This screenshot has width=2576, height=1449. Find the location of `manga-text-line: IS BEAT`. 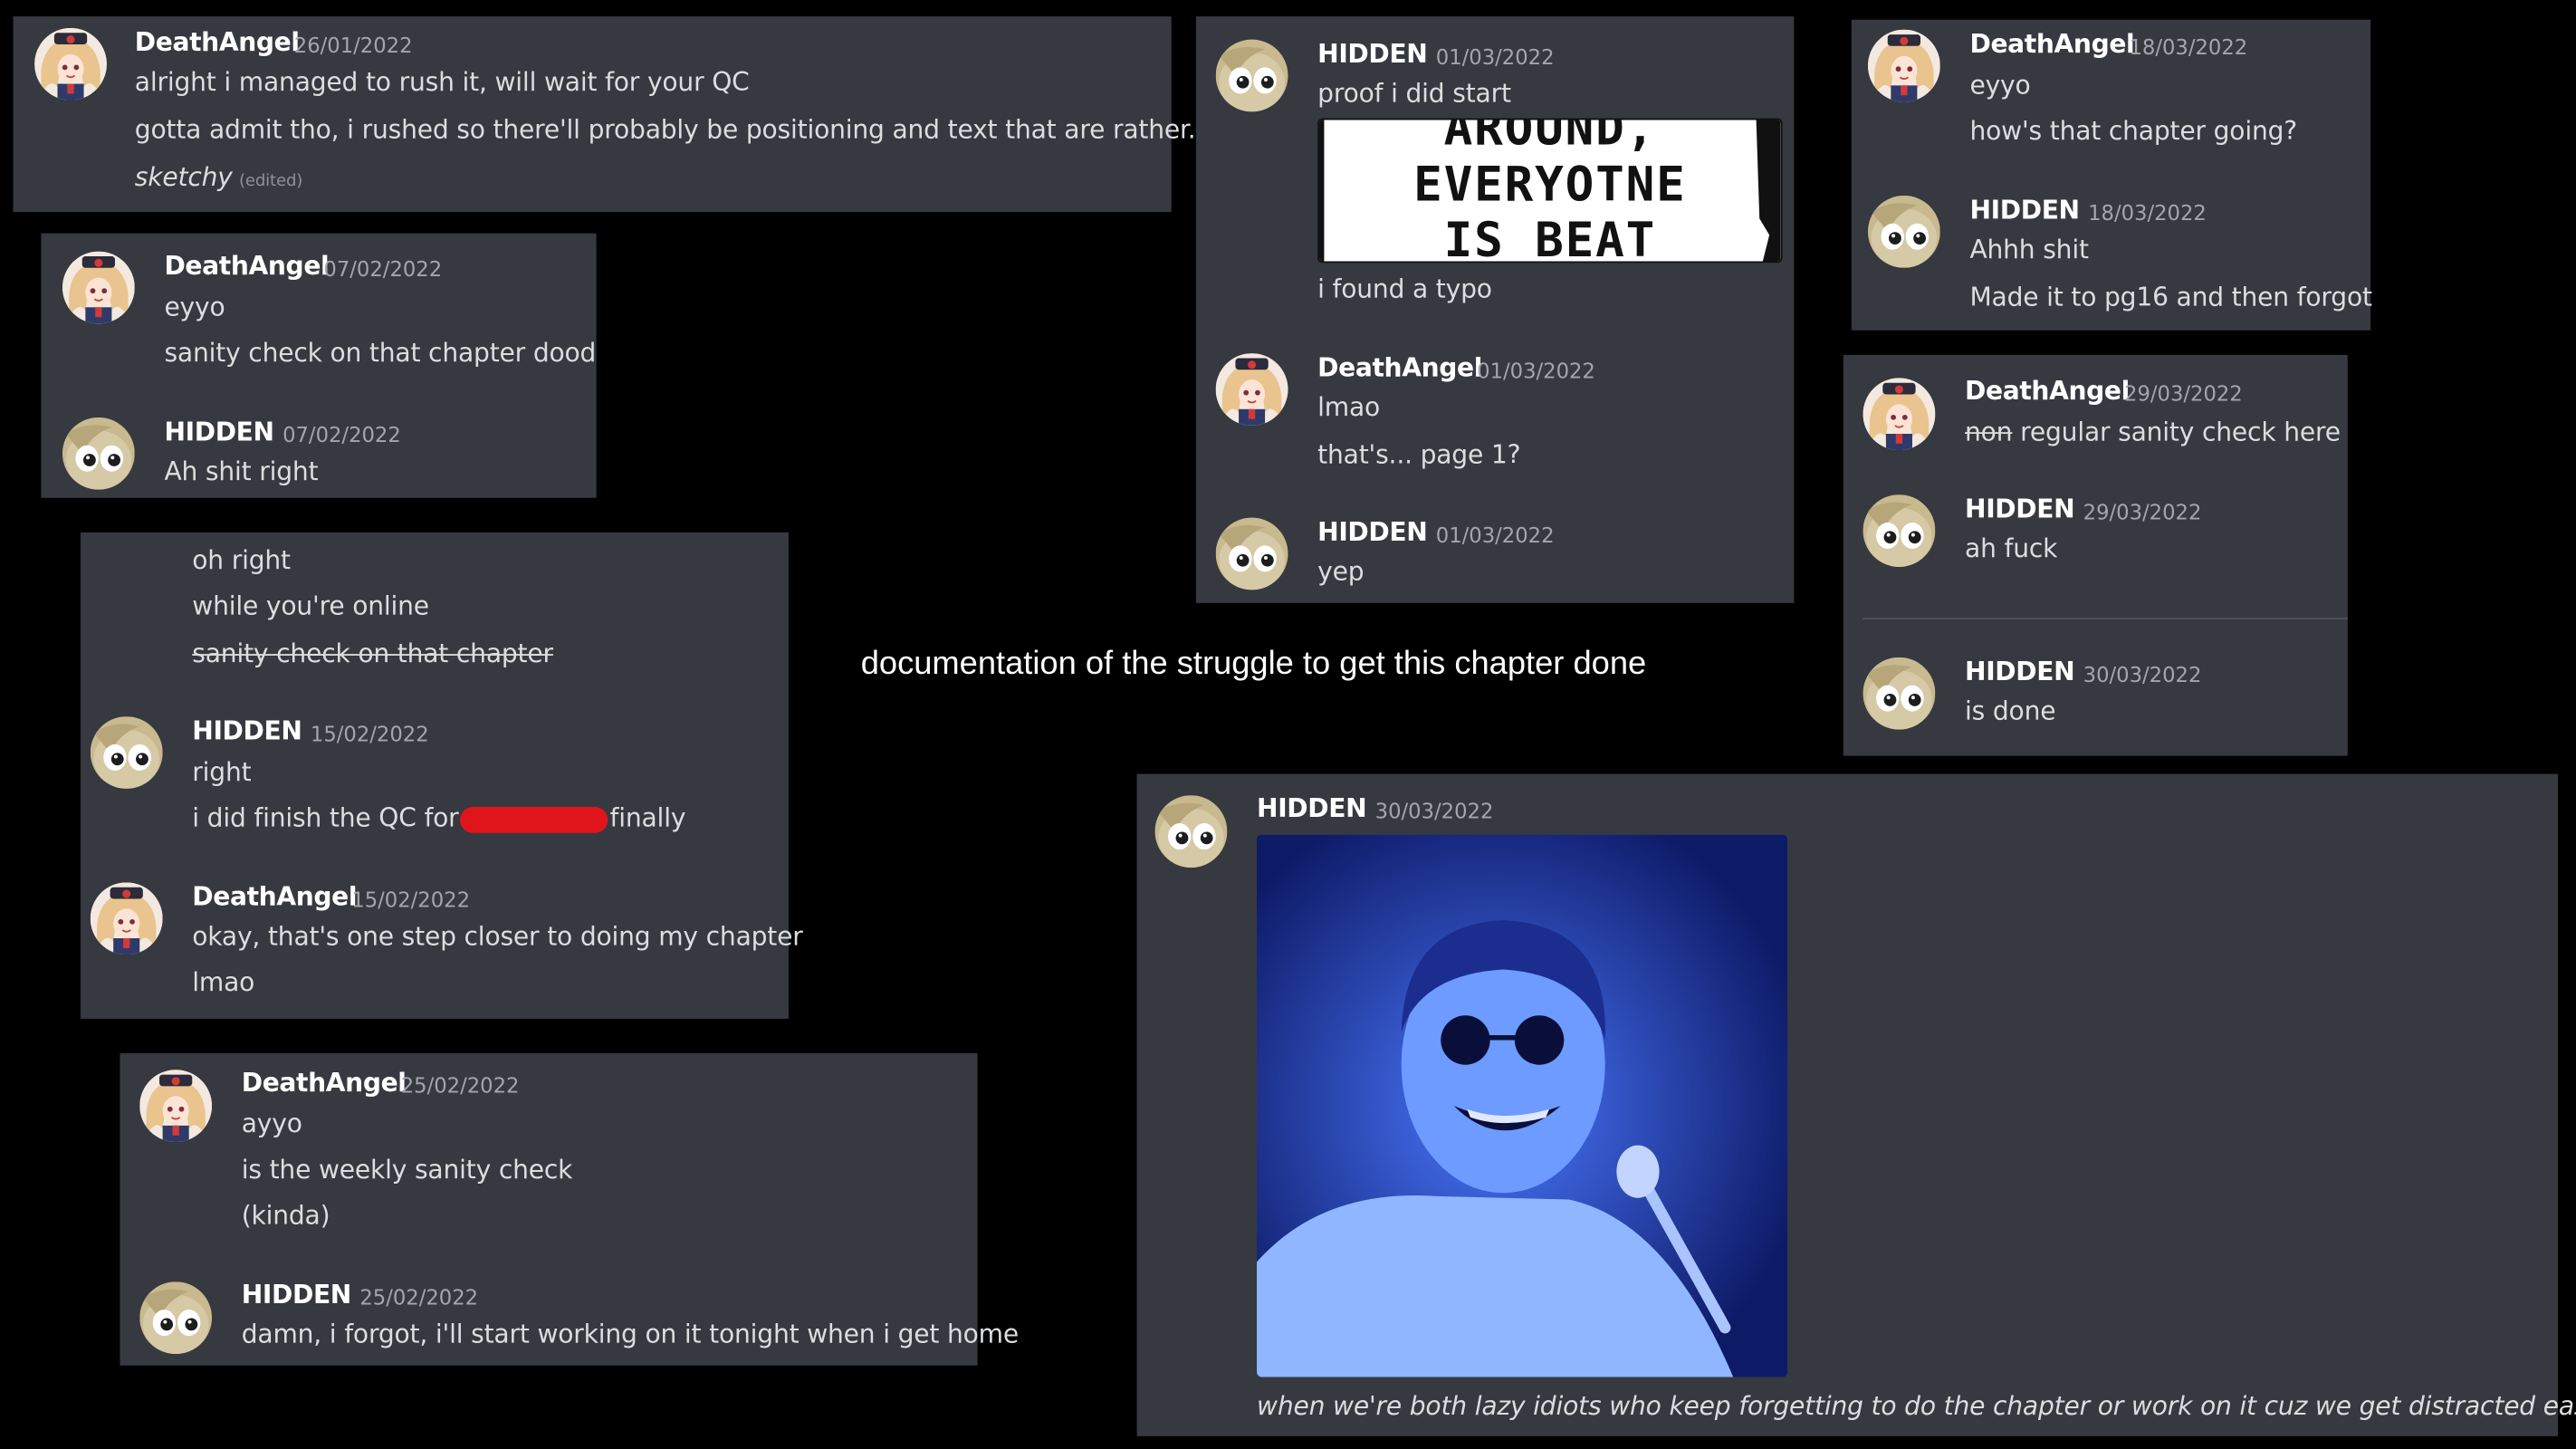

manga-text-line: IS BEAT is located at coordinates (1550, 238).